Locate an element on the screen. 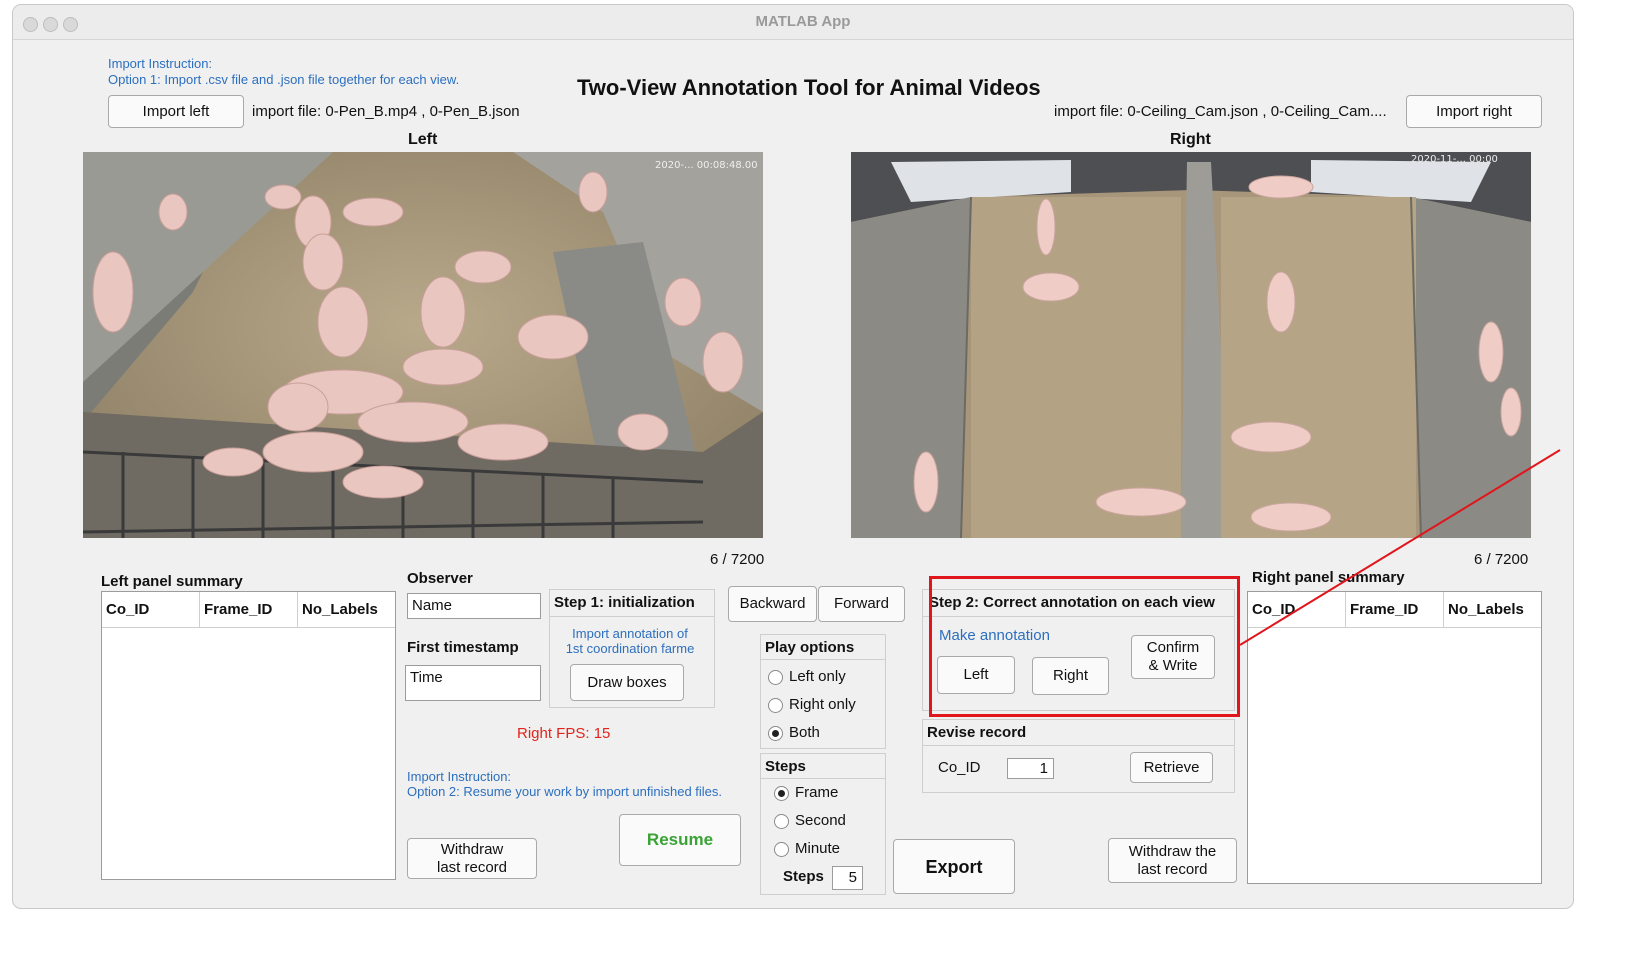 This screenshot has height=953, width=1647. left-frame-counter: 6 / 7200 is located at coordinates (737, 559).